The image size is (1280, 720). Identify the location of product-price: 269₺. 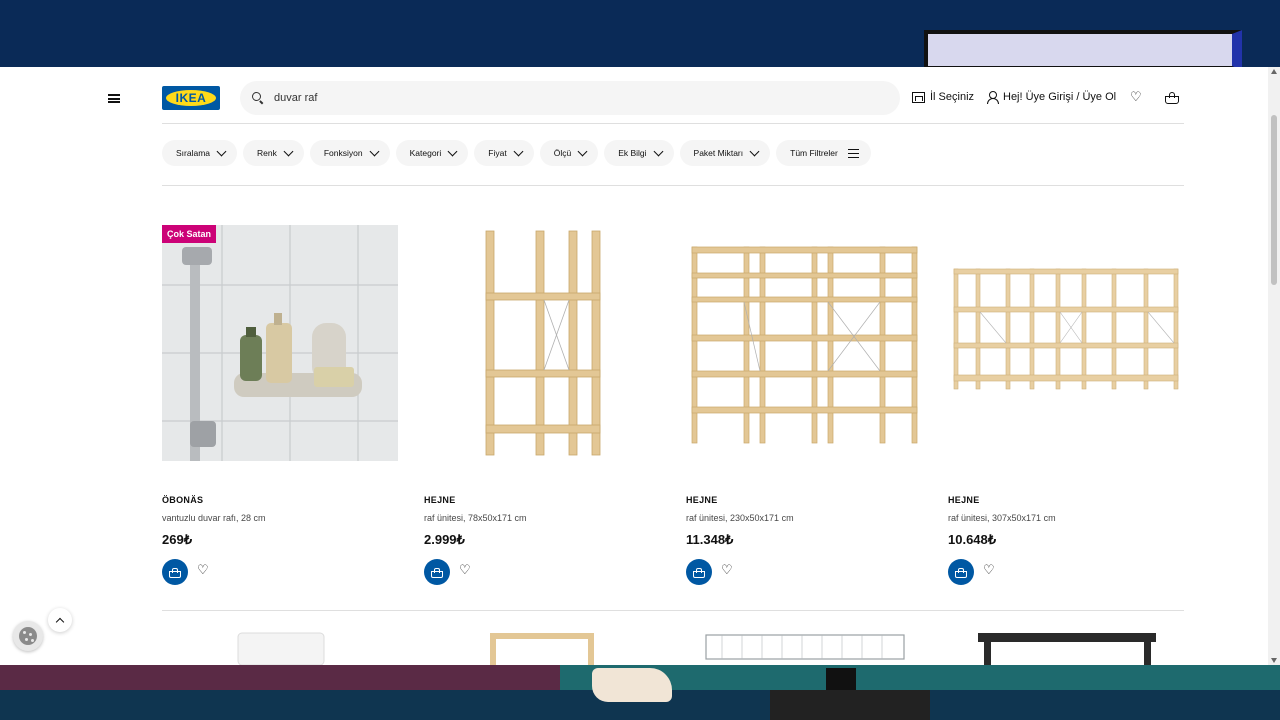
(177, 539).